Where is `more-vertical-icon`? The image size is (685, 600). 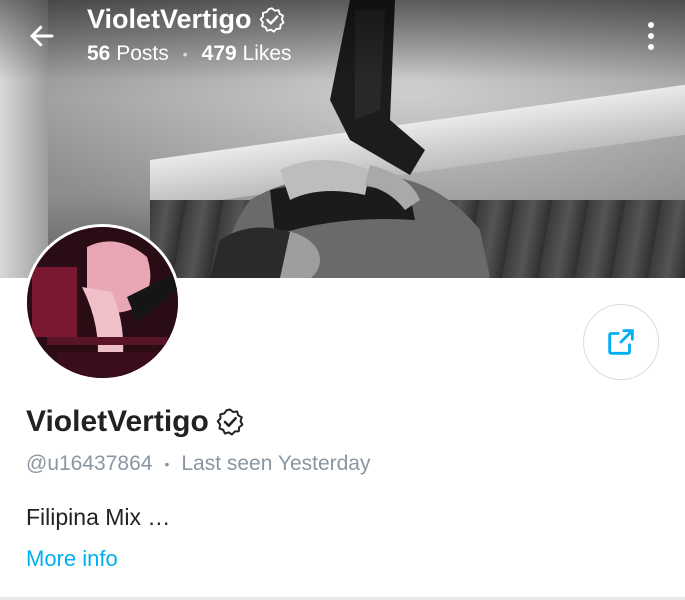
more-vertical-icon is located at coordinates (651, 25).